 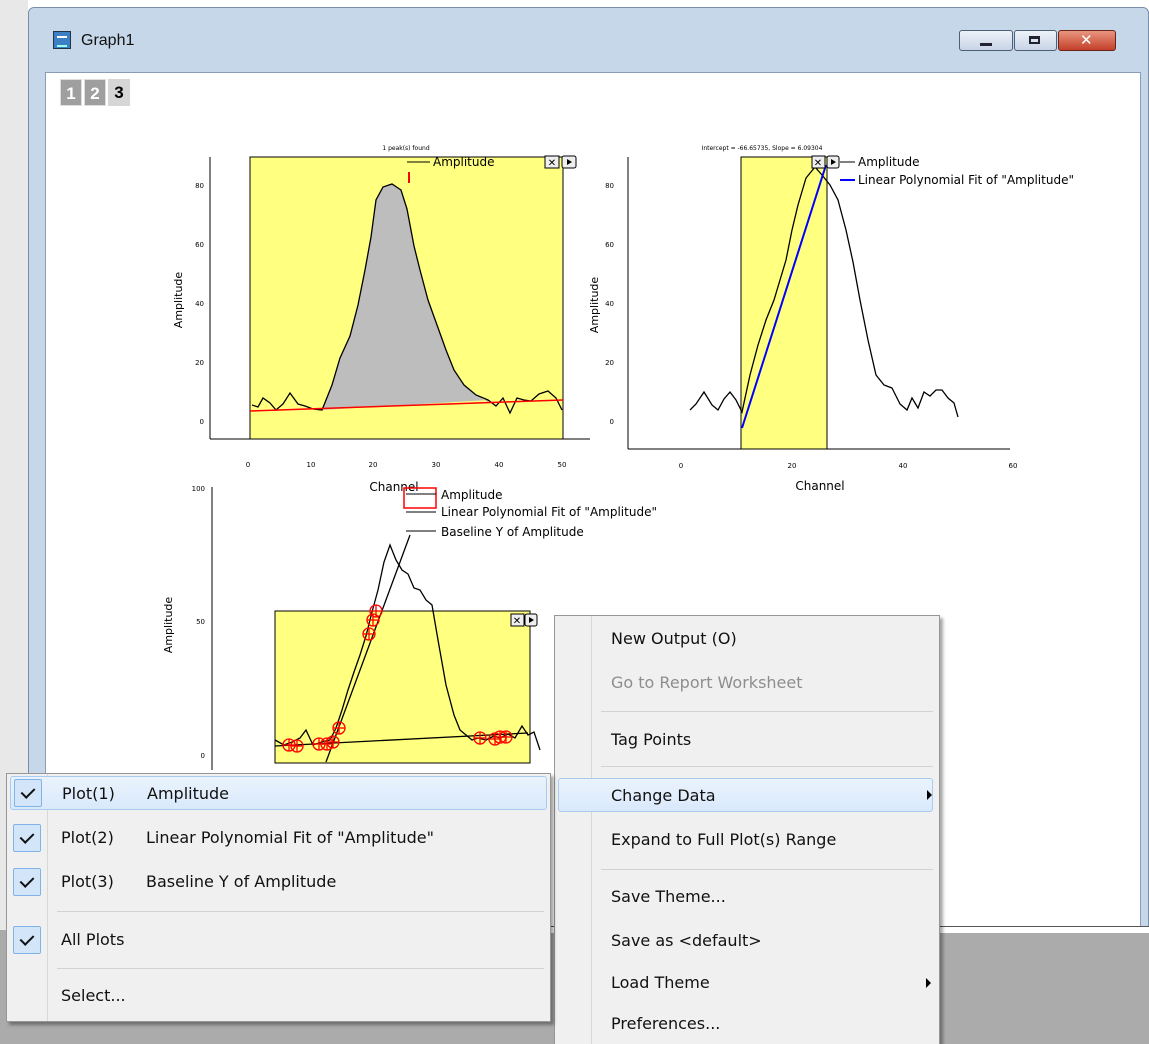 What do you see at coordinates (724, 839) in the screenshot?
I see `menu-item-expand-full-range-label: Expand to Full Plot(s) Range` at bounding box center [724, 839].